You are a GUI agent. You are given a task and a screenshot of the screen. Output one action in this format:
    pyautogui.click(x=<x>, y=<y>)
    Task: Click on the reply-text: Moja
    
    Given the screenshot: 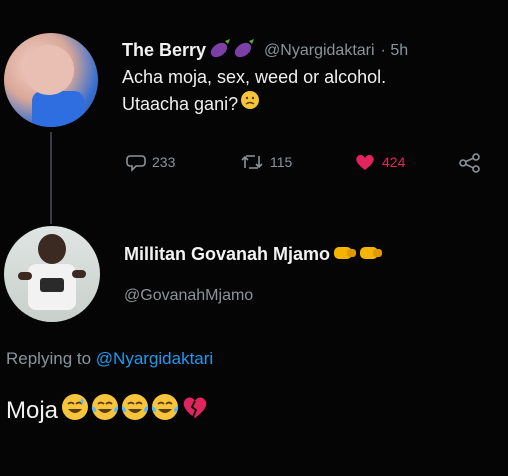 What is the action you would take?
    pyautogui.click(x=108, y=410)
    